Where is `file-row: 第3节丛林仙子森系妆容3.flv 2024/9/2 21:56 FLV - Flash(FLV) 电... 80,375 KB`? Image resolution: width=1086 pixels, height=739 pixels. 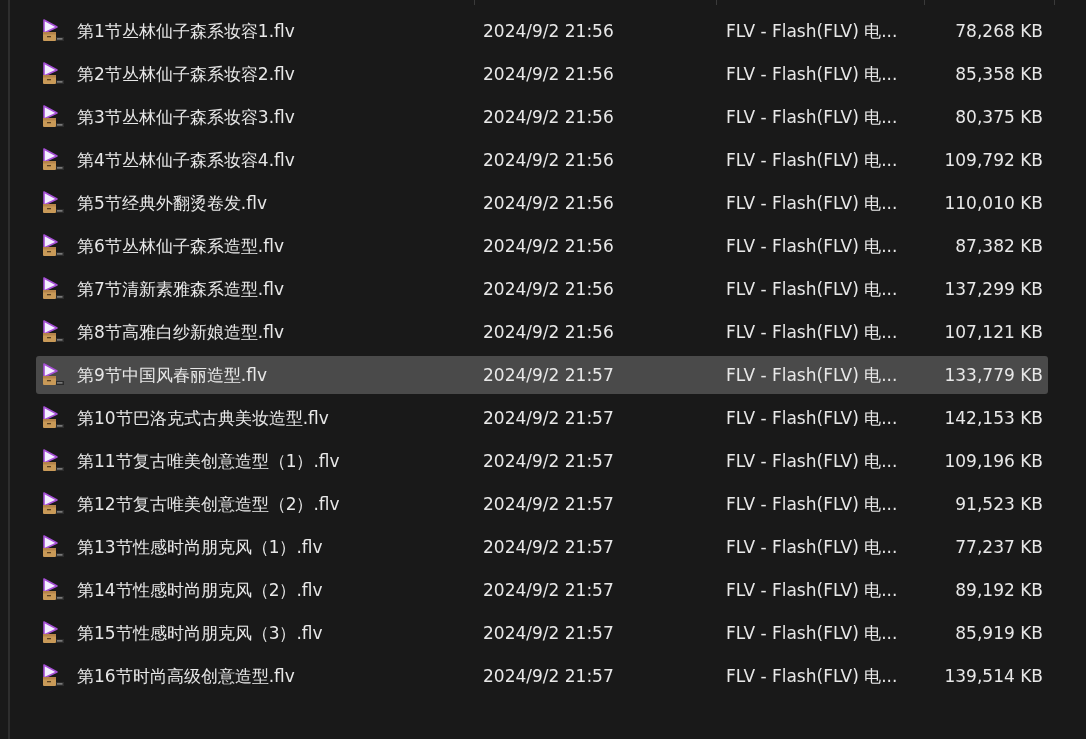
file-row: 第3节丛林仙子森系妆容3.flv 2024/9/2 21:56 FLV - Flash(FLV) 电... 80,375 KB is located at coordinates (542, 117).